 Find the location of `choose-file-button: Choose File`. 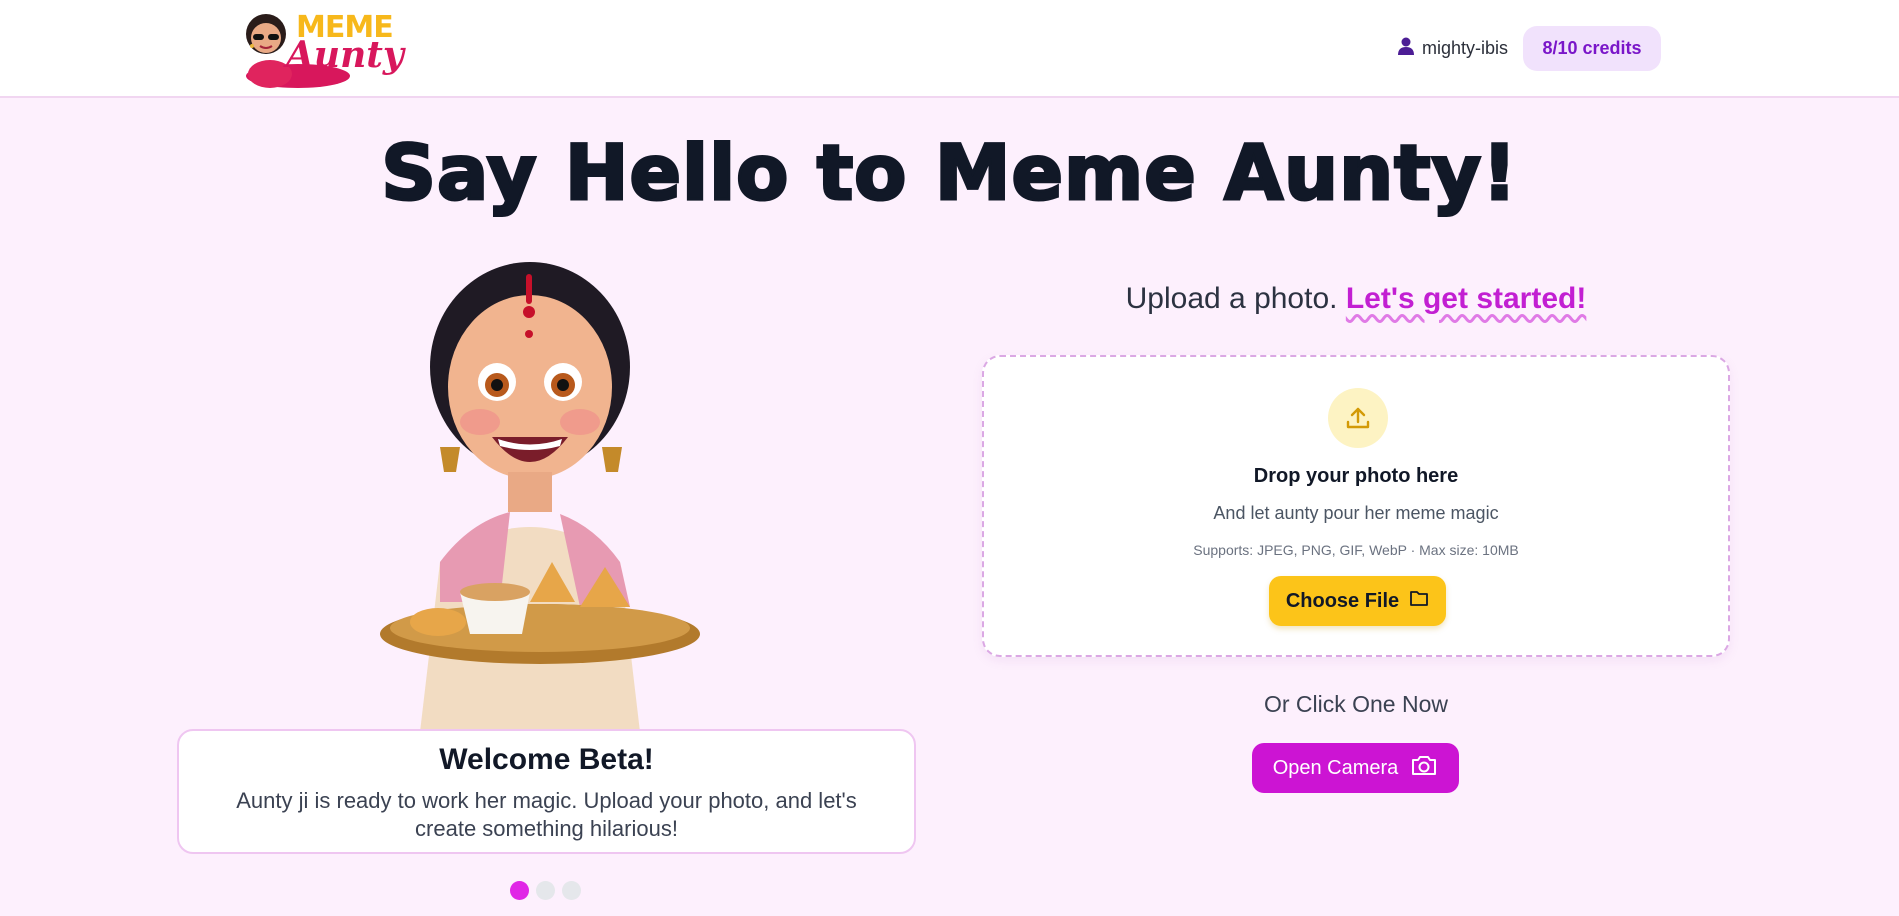

choose-file-button: Choose File is located at coordinates (1357, 601).